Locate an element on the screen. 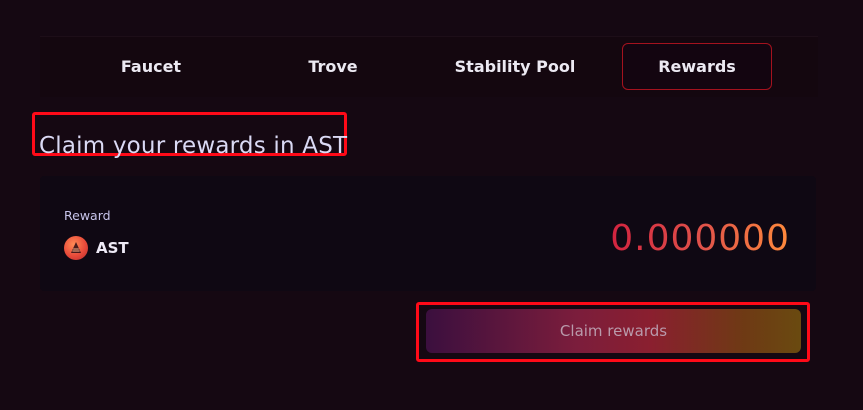  page-title: Claim your rewards in AST is located at coordinates (193, 146).